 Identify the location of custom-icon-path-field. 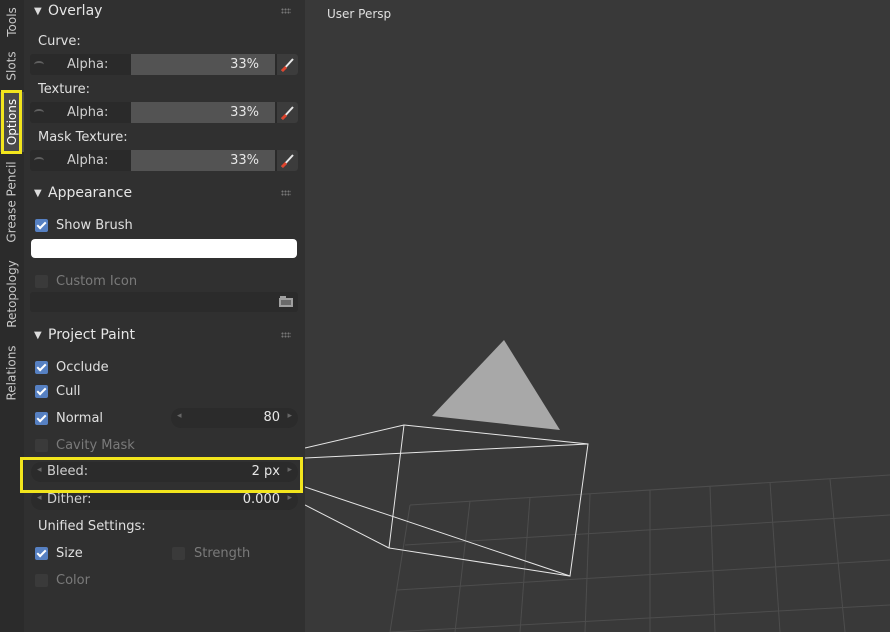
(164, 302).